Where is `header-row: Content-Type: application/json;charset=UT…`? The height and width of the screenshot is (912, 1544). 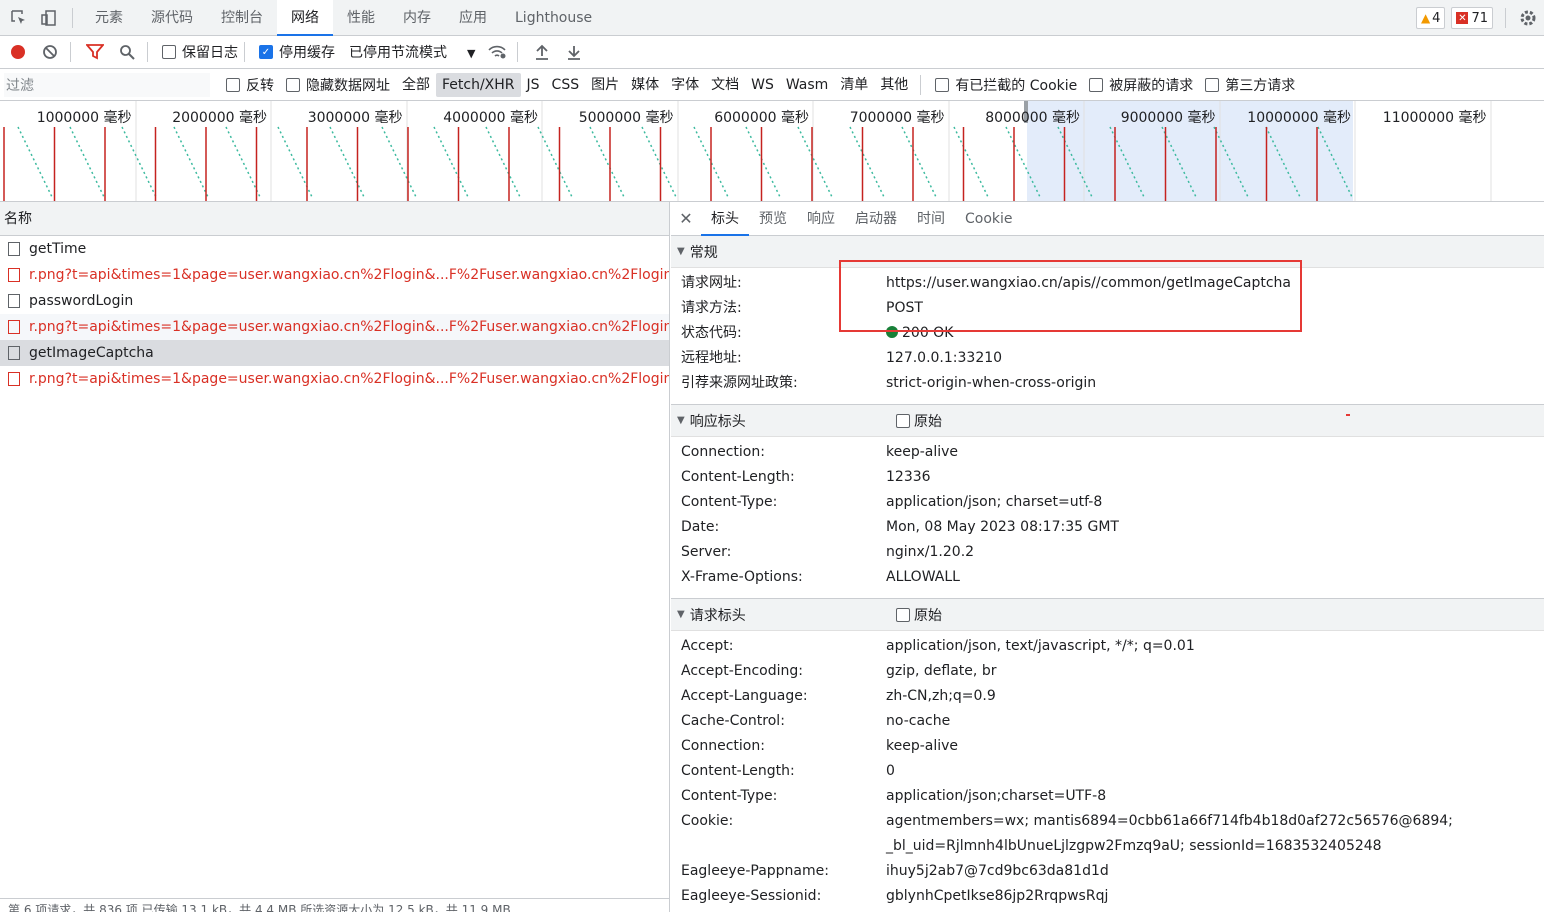 header-row: Content-Type: application/json;charset=UT… is located at coordinates (1107, 796).